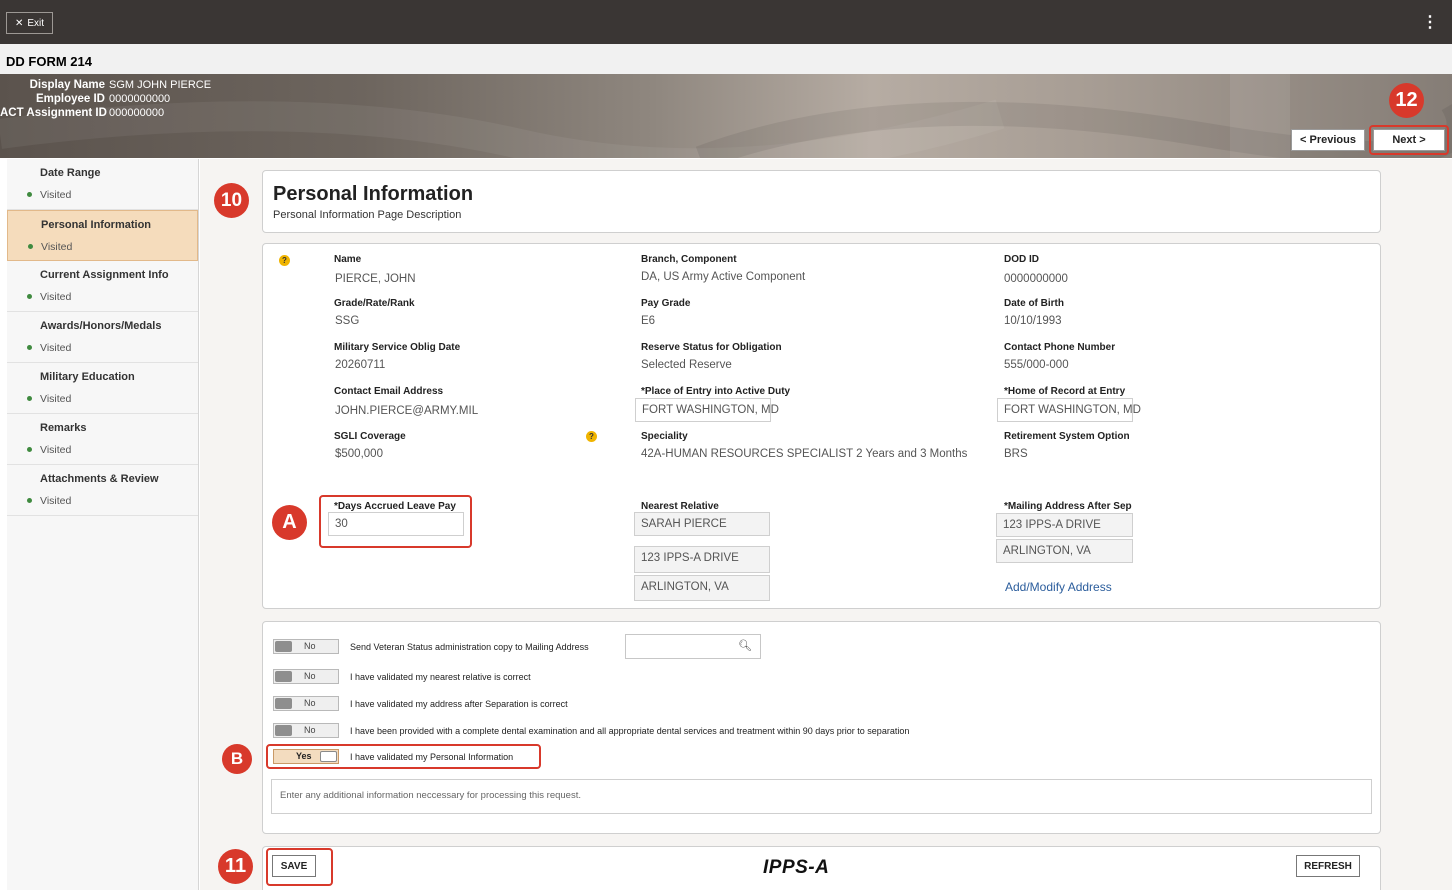 Image resolution: width=1452 pixels, height=890 pixels. What do you see at coordinates (49, 61) in the screenshot?
I see `form-title: DD FORM 214` at bounding box center [49, 61].